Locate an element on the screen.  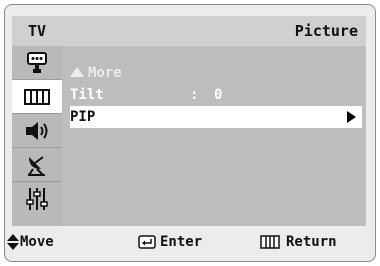
sidebar is located at coordinates (37, 136).